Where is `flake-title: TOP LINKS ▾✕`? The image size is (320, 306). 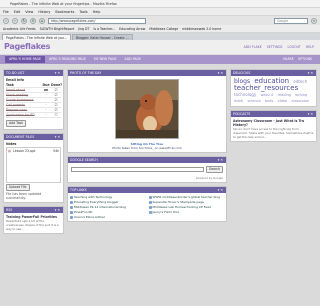
flake-title: TOP LINKS ▾✕ is located at coordinates (147, 190).